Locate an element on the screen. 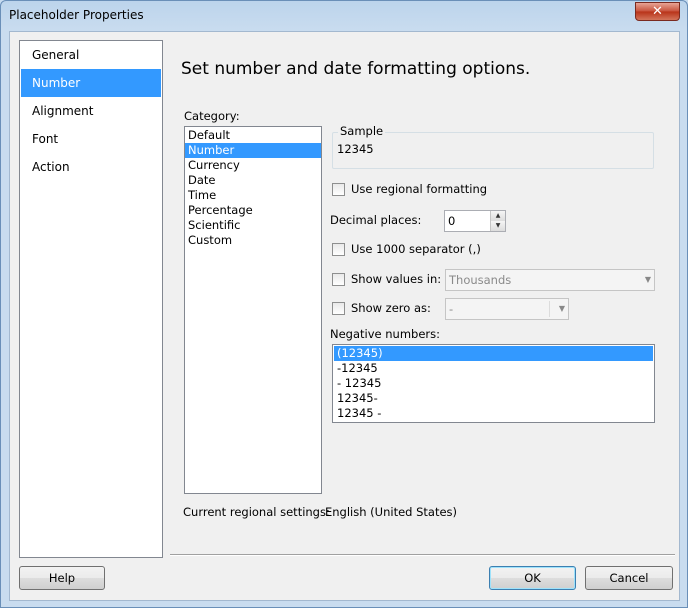 The width and height of the screenshot is (688, 608). nav-item-alignment: Alignment is located at coordinates (91, 111).